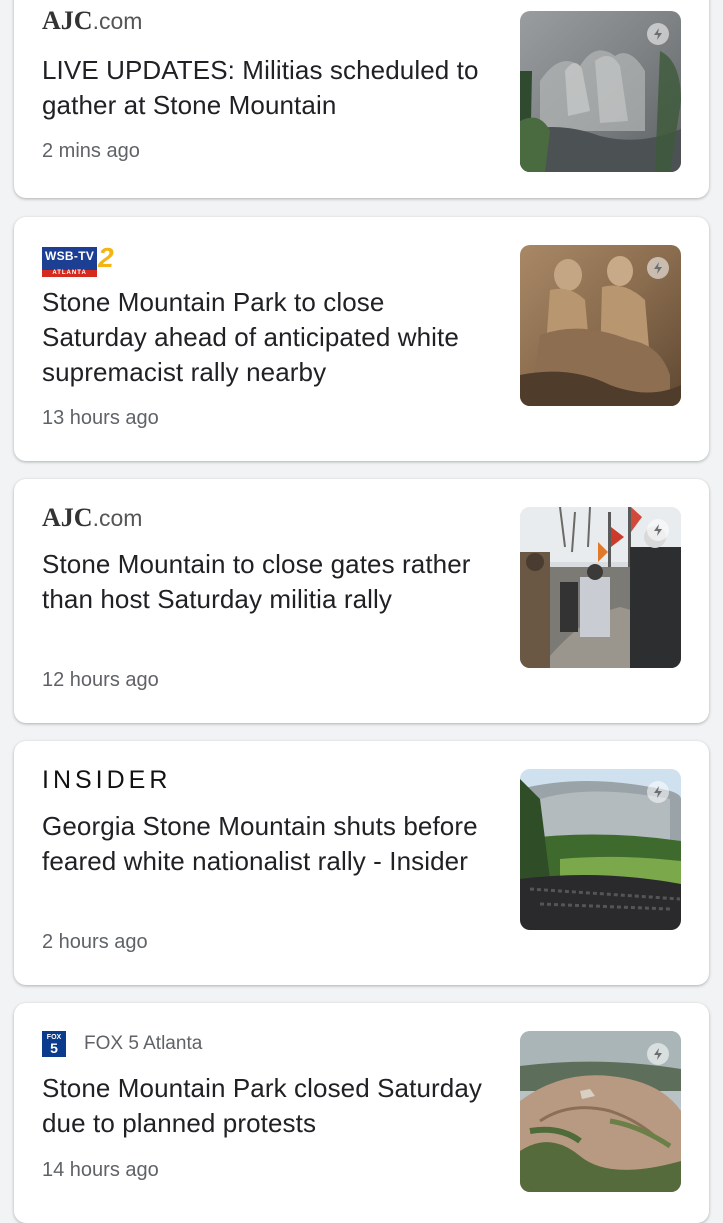 The height and width of the screenshot is (1223, 723). Describe the element at coordinates (143, 1043) in the screenshot. I see `publisher-name: FOX 5 Atlanta` at that location.